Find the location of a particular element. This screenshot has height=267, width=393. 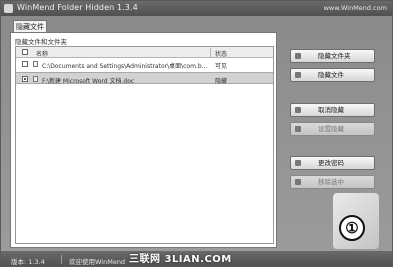

set-hidden-button: 设置隐藏 is located at coordinates (332, 129).